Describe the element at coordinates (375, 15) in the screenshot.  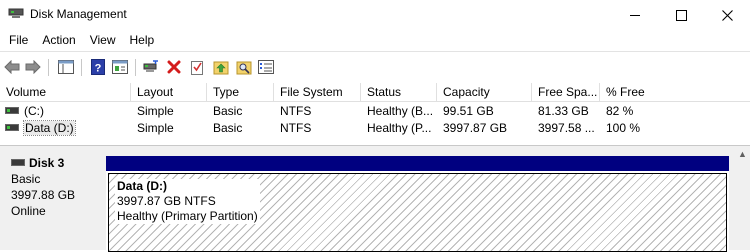
I see `title-bar: Disk Management` at that location.